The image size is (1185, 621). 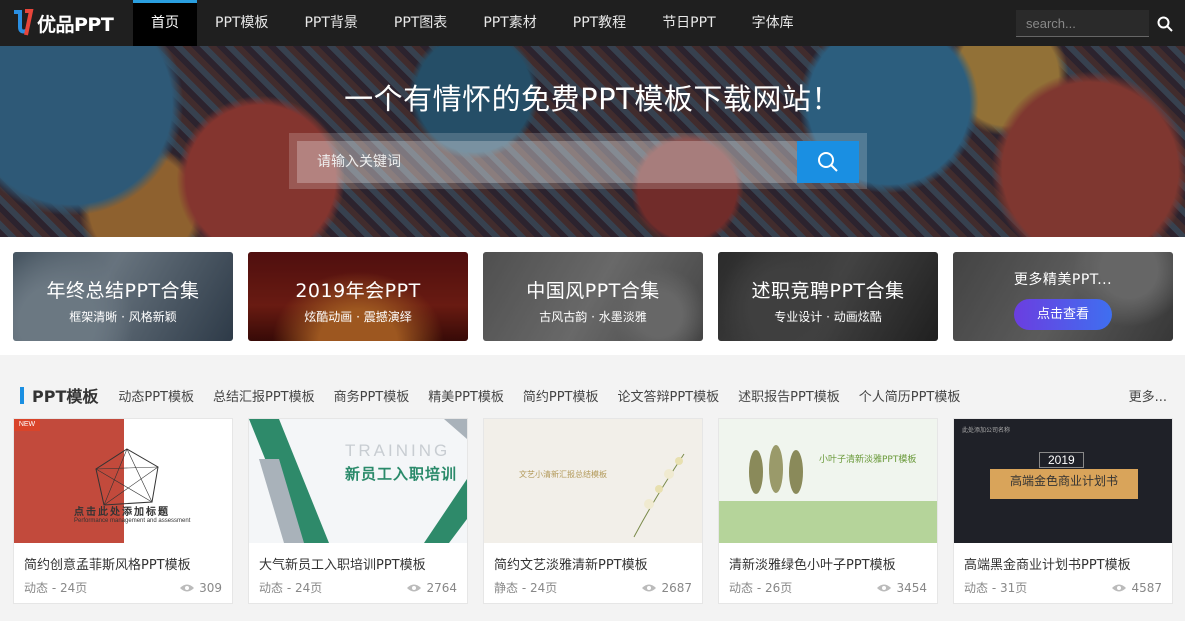 What do you see at coordinates (441, 587) in the screenshot?
I see `view-count-value: 2764` at bounding box center [441, 587].